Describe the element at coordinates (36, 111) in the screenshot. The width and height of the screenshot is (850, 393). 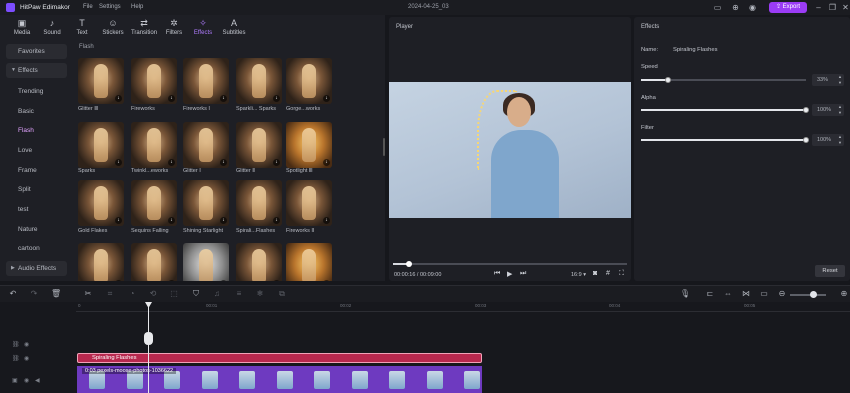
I see `nav-item-basic: Basic` at that location.